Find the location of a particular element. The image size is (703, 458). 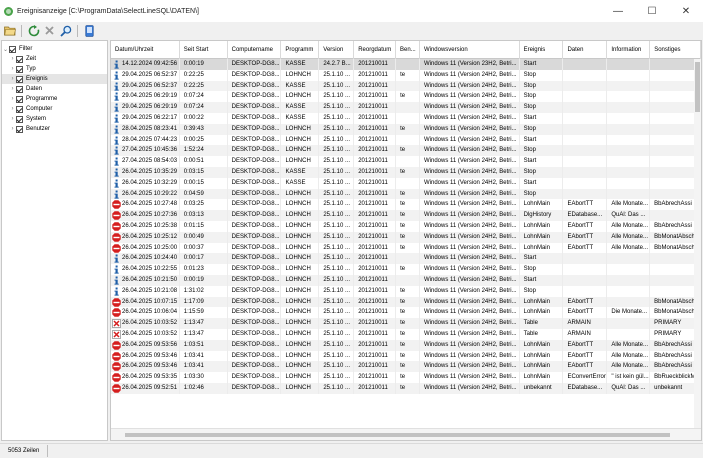

vertical-scrollbar is located at coordinates (697, 244).